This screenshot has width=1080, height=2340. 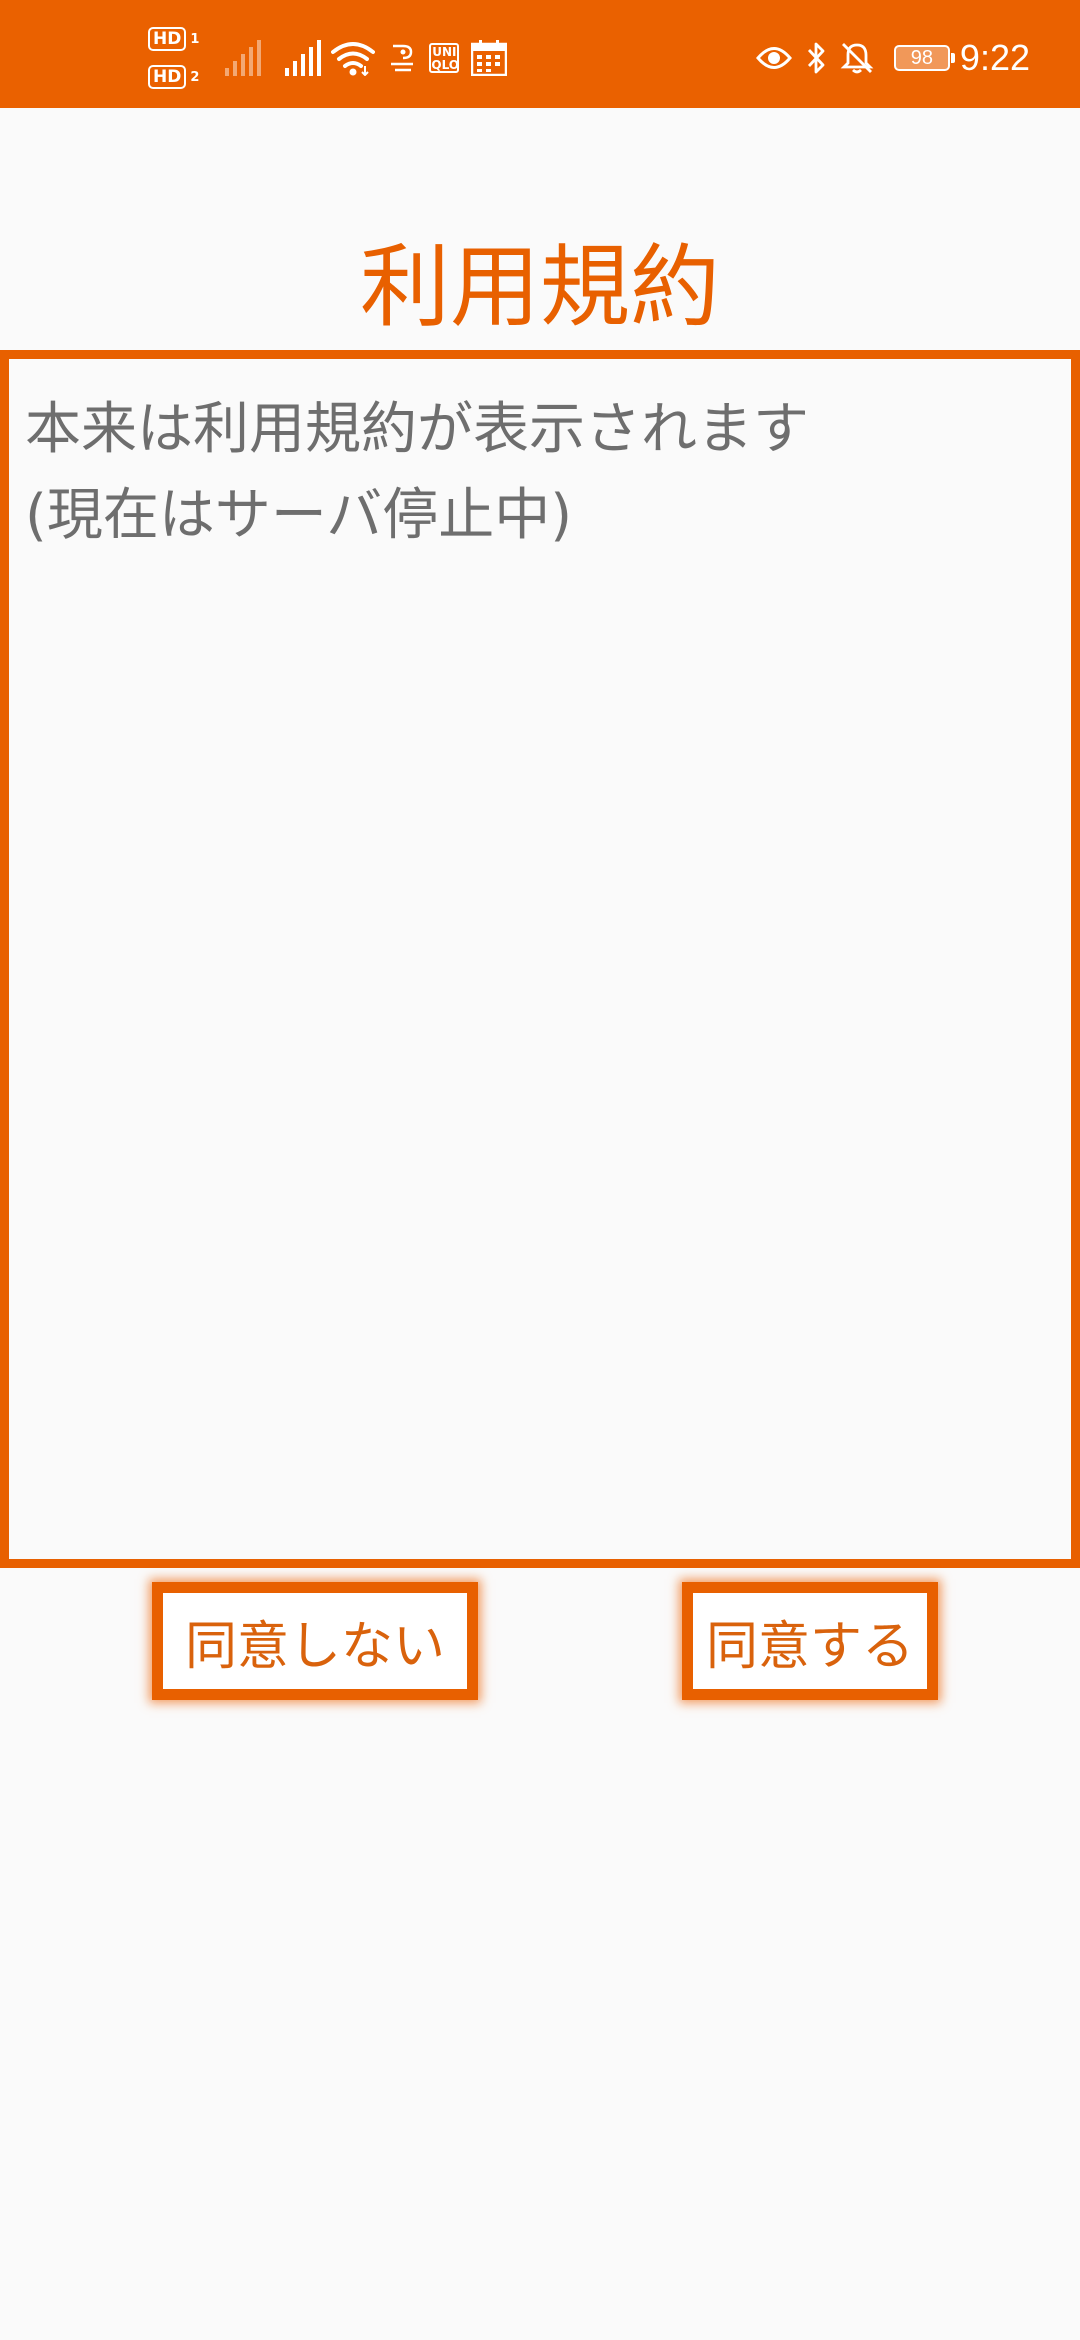 What do you see at coordinates (816, 58) in the screenshot?
I see `bluetooth-icon` at bounding box center [816, 58].